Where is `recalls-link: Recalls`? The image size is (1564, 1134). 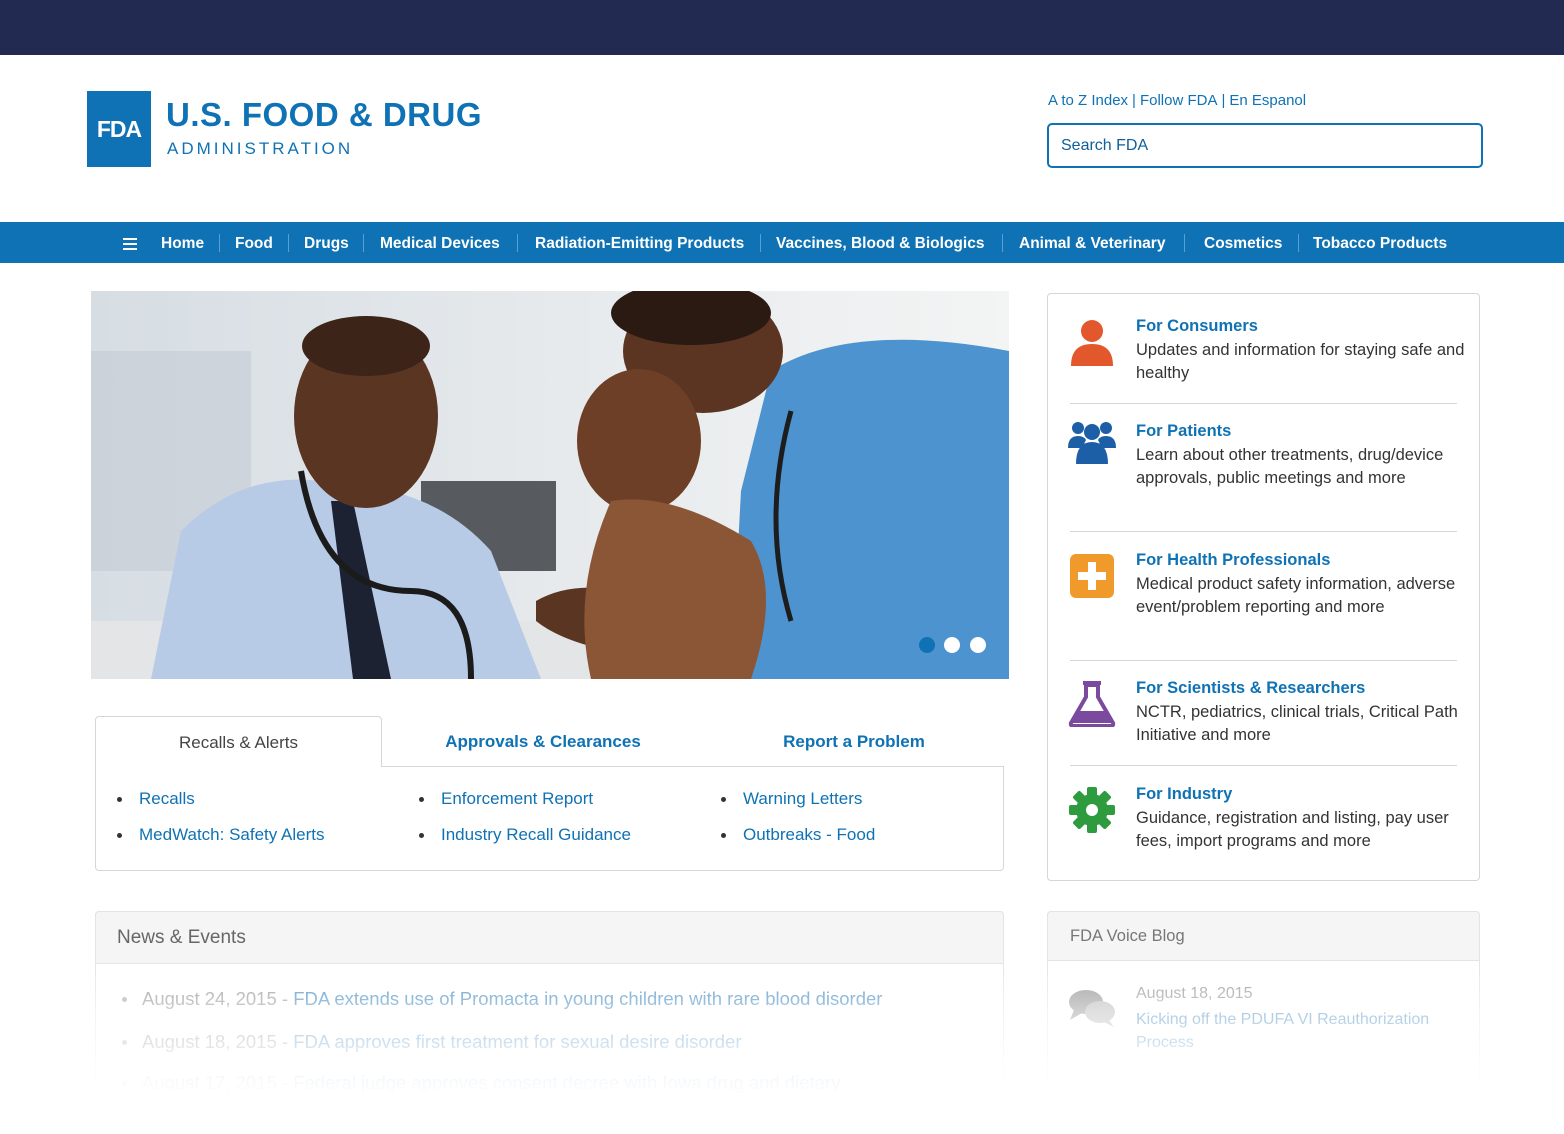 recalls-link: Recalls is located at coordinates (167, 799).